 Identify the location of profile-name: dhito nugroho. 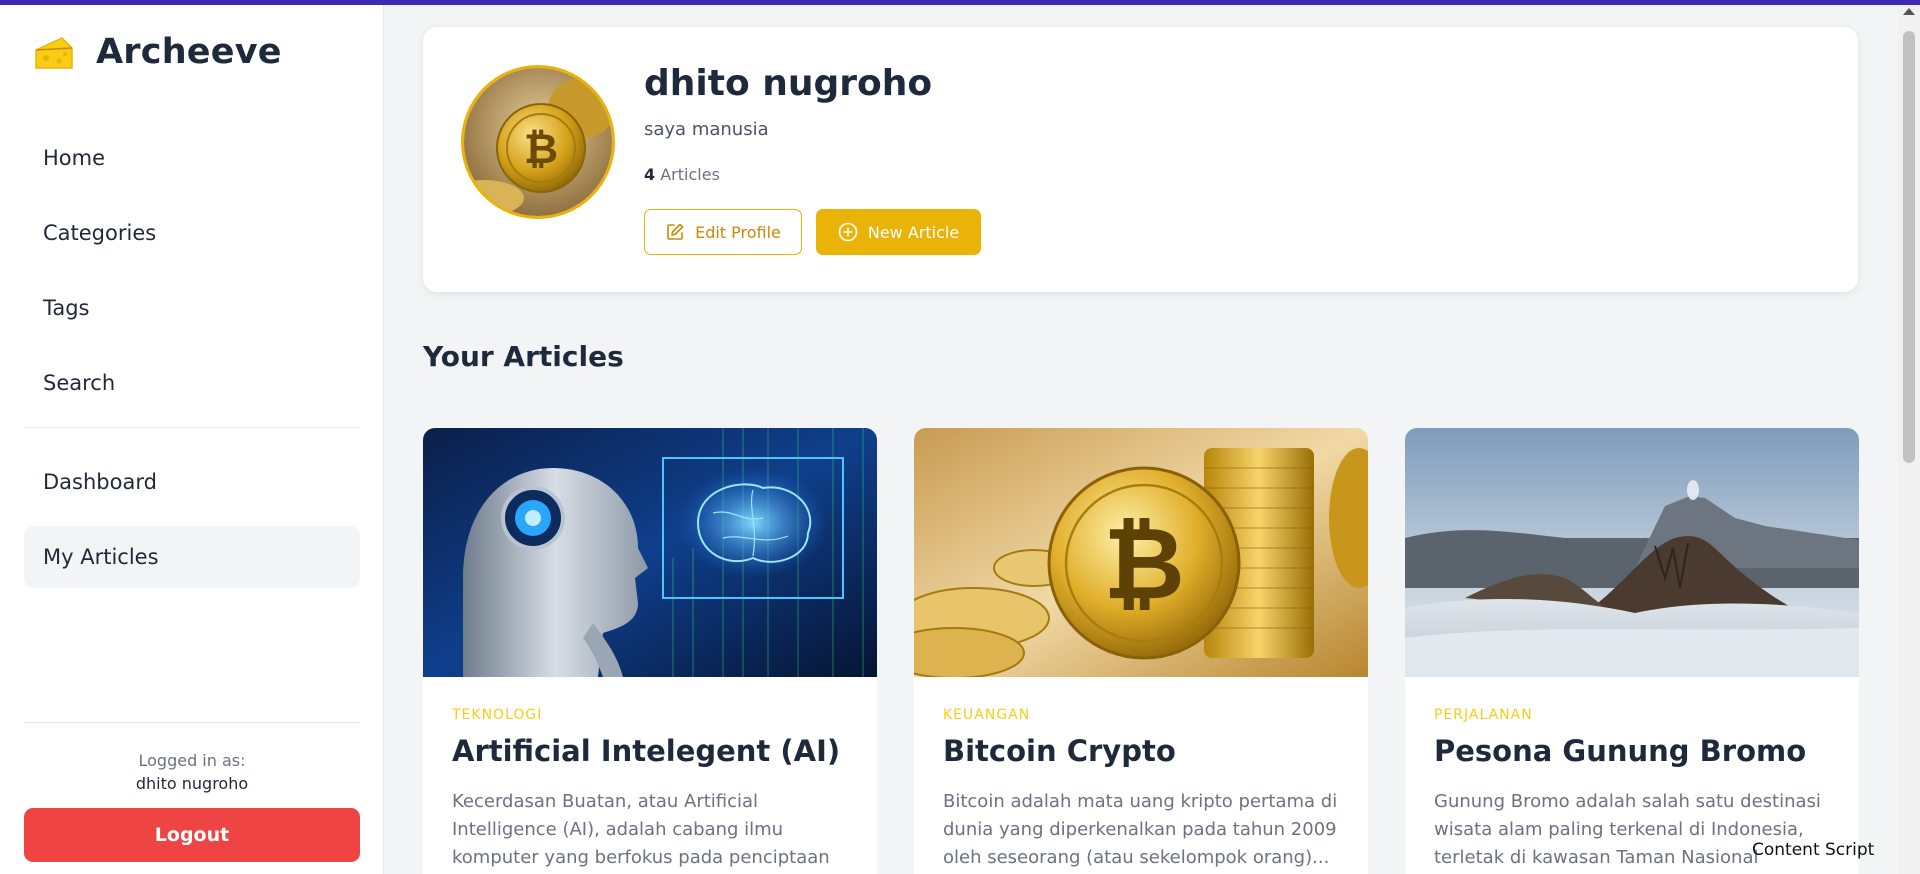
(788, 83).